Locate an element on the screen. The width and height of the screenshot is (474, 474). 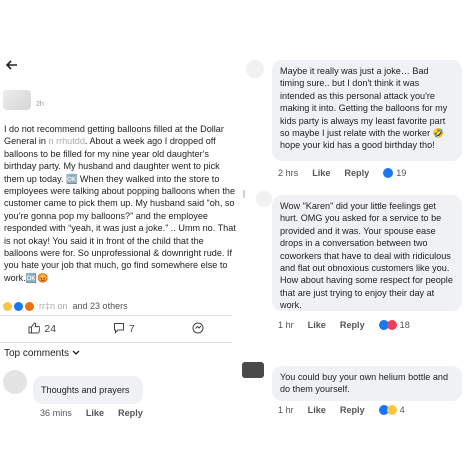
comment-meta: 36 mins Like Reply is located at coordinates (91, 413).